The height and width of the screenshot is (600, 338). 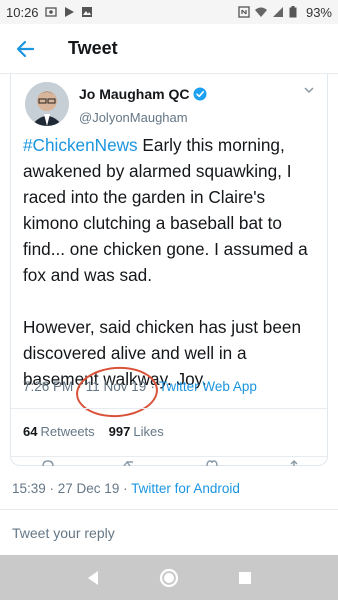 I want to click on arrow-left-icon, so click(x=25, y=48).